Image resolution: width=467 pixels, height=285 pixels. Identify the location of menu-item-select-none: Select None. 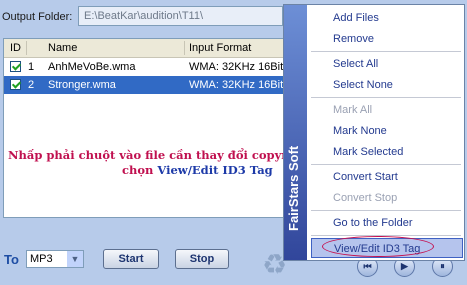
(387, 85).